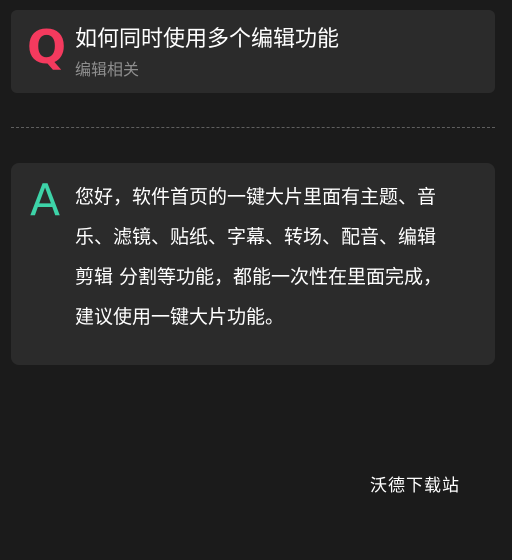 The image size is (512, 560). What do you see at coordinates (256, 197) in the screenshot?
I see `answer-line: 您好，软件首页的一键大片里面有主题、音` at bounding box center [256, 197].